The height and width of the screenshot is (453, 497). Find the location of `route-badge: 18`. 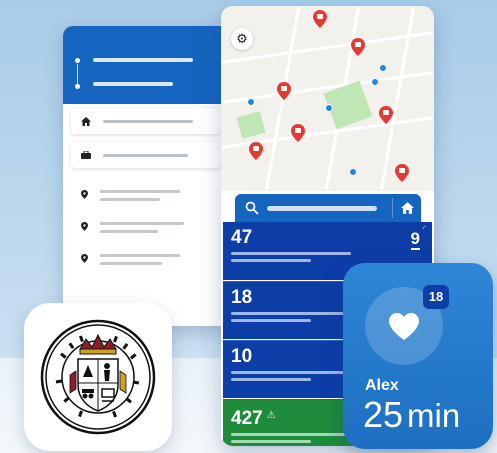

route-badge: 18 is located at coordinates (436, 297).